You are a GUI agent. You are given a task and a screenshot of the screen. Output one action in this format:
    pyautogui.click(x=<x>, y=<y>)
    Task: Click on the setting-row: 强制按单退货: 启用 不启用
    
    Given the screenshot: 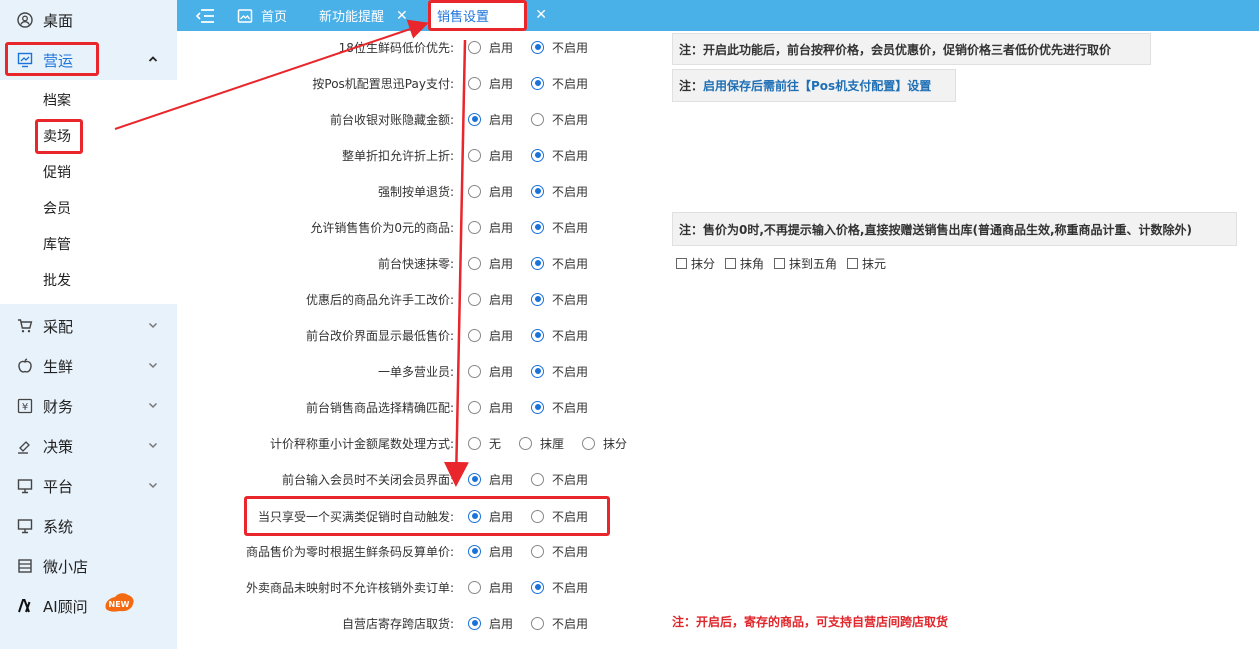 What is the action you would take?
    pyautogui.click(x=428, y=191)
    